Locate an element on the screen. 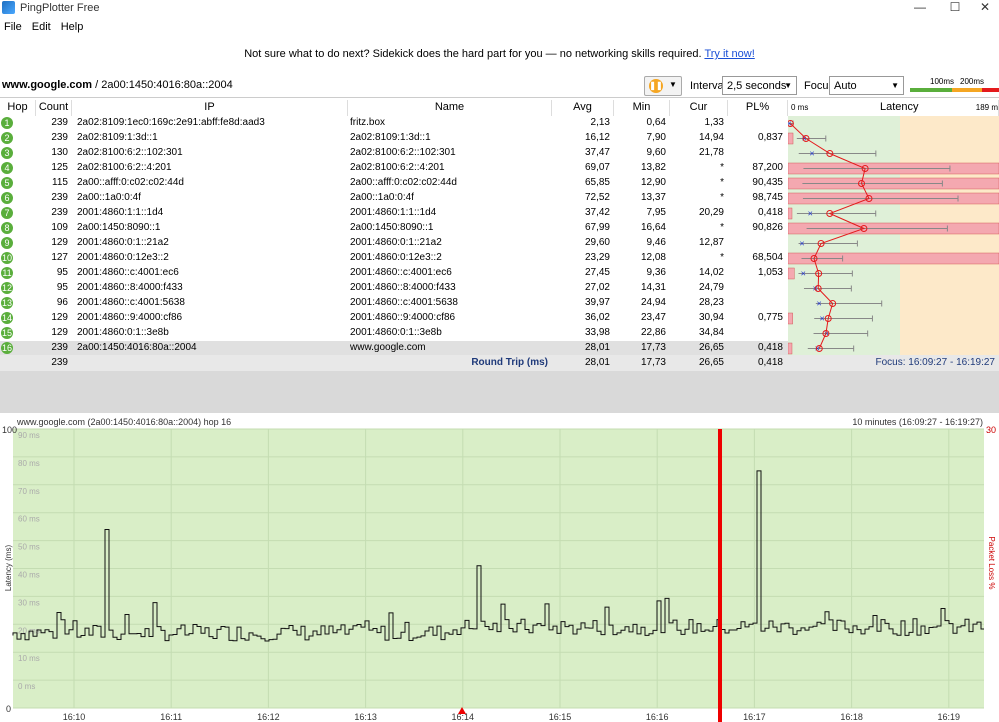 The image size is (999, 722). hop-min: 9,46 is located at coordinates (656, 242).